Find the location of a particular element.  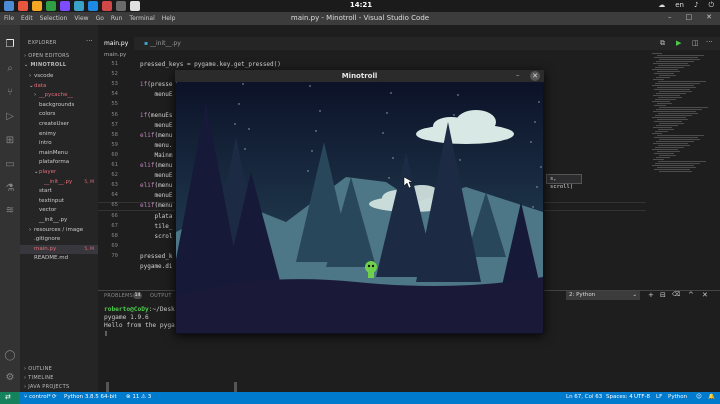

split-terminal-icon: ⊟ is located at coordinates (663, 295).